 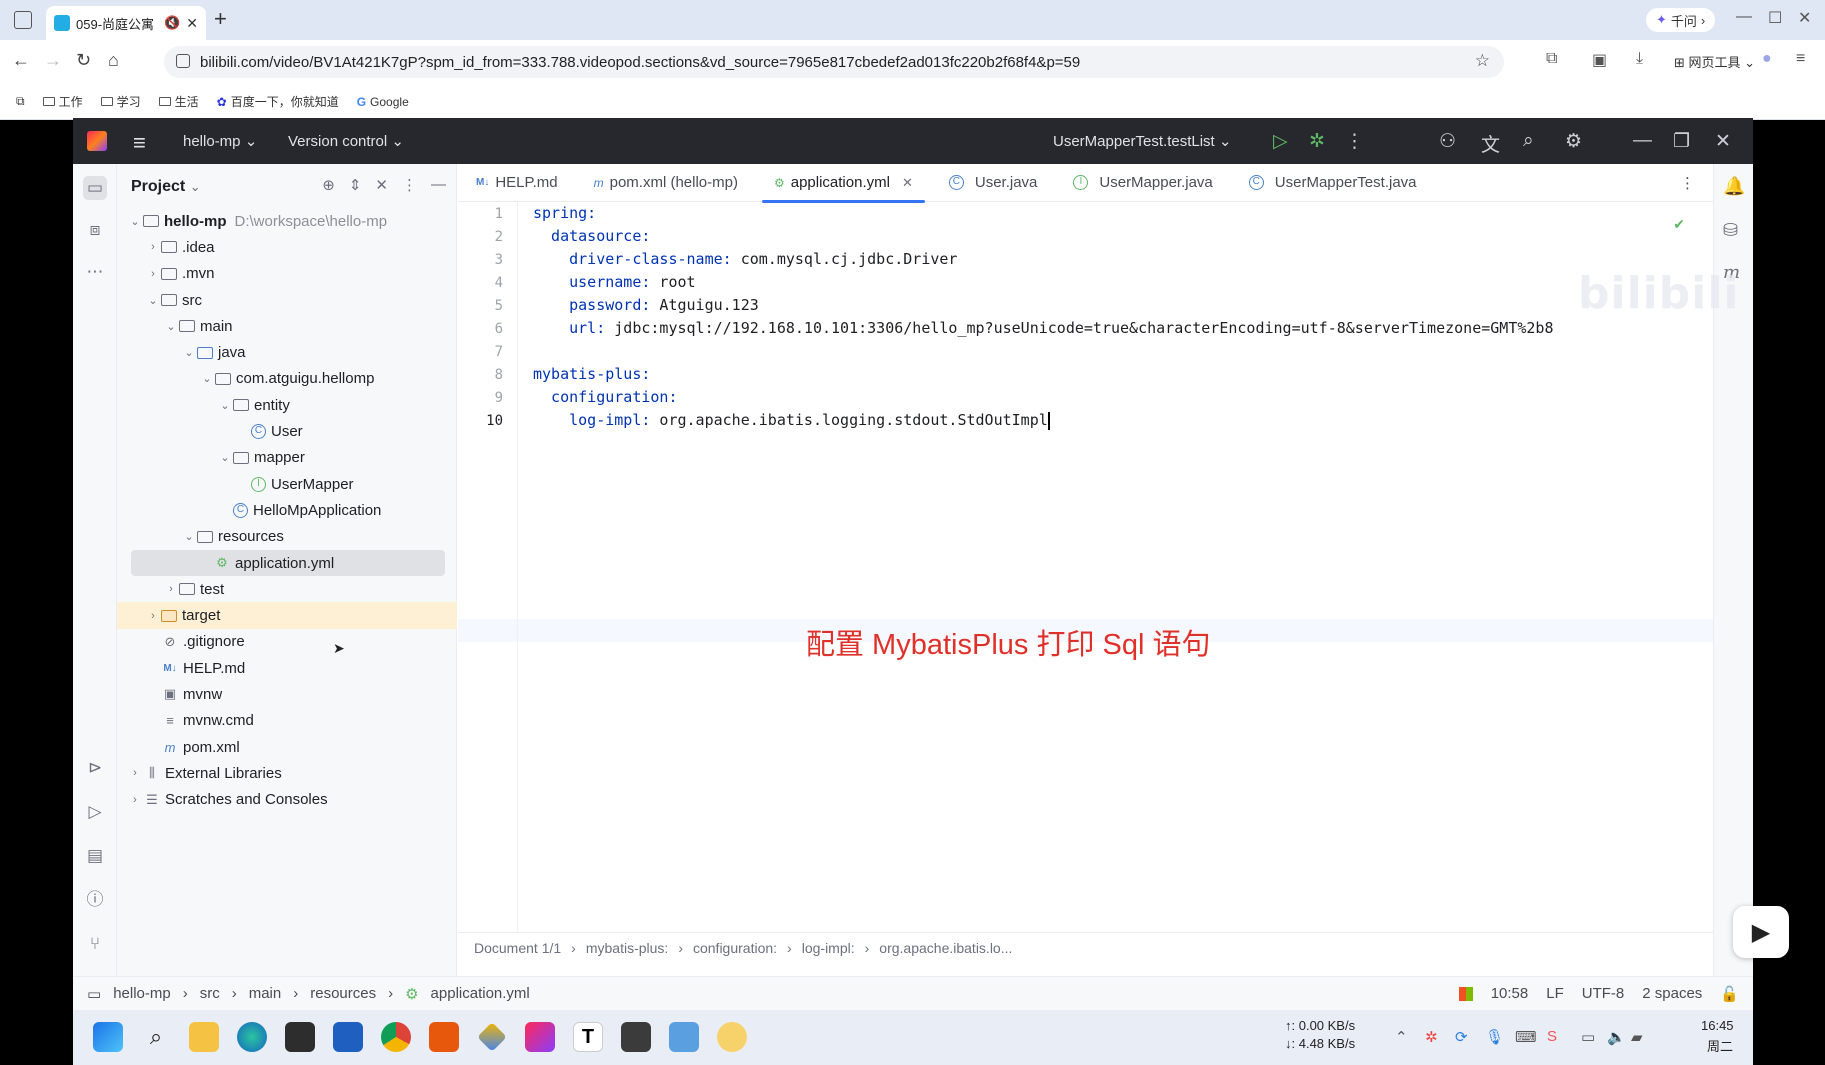 I want to click on typora-icon: T, so click(x=588, y=1037).